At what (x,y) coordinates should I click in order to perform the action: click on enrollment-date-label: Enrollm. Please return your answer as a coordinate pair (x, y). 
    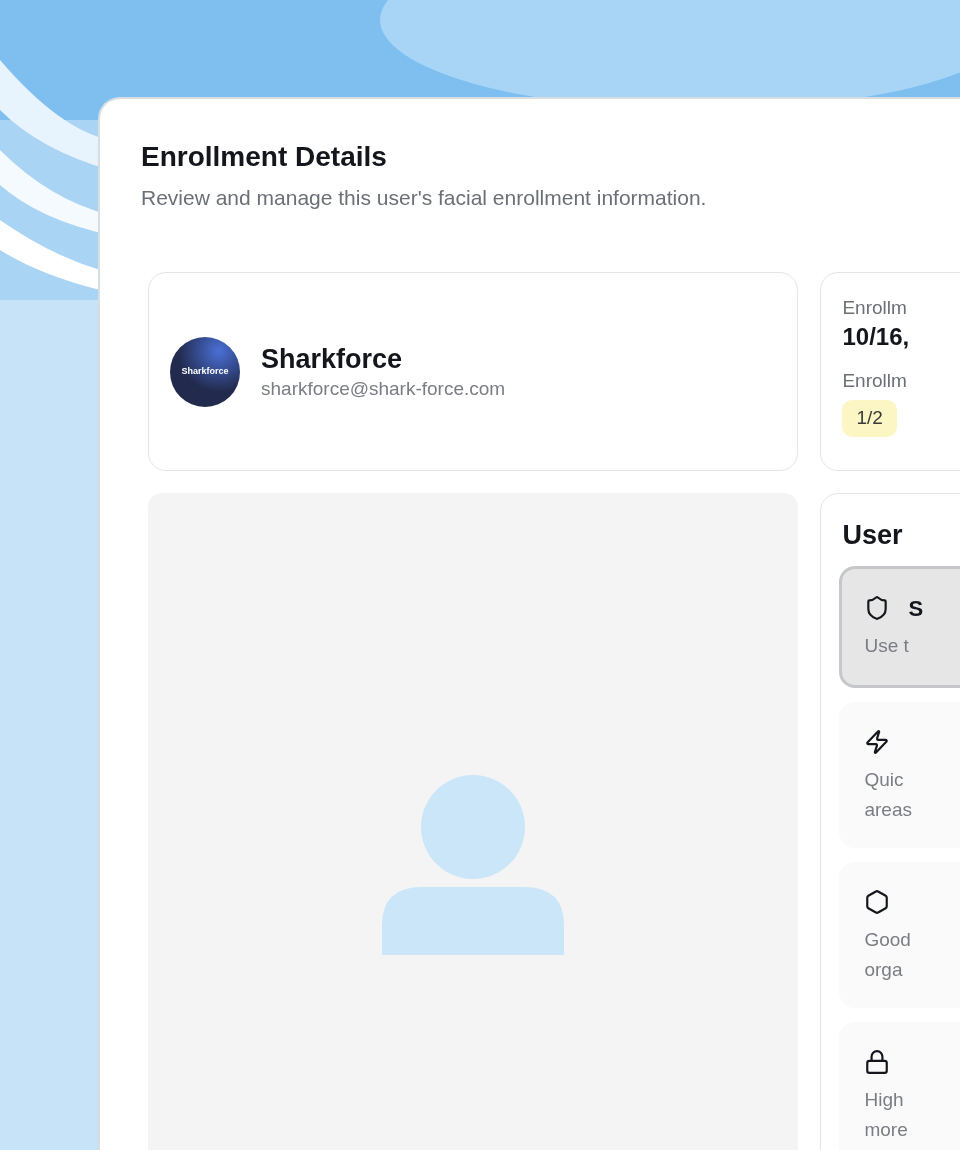
    Looking at the image, I should click on (875, 308).